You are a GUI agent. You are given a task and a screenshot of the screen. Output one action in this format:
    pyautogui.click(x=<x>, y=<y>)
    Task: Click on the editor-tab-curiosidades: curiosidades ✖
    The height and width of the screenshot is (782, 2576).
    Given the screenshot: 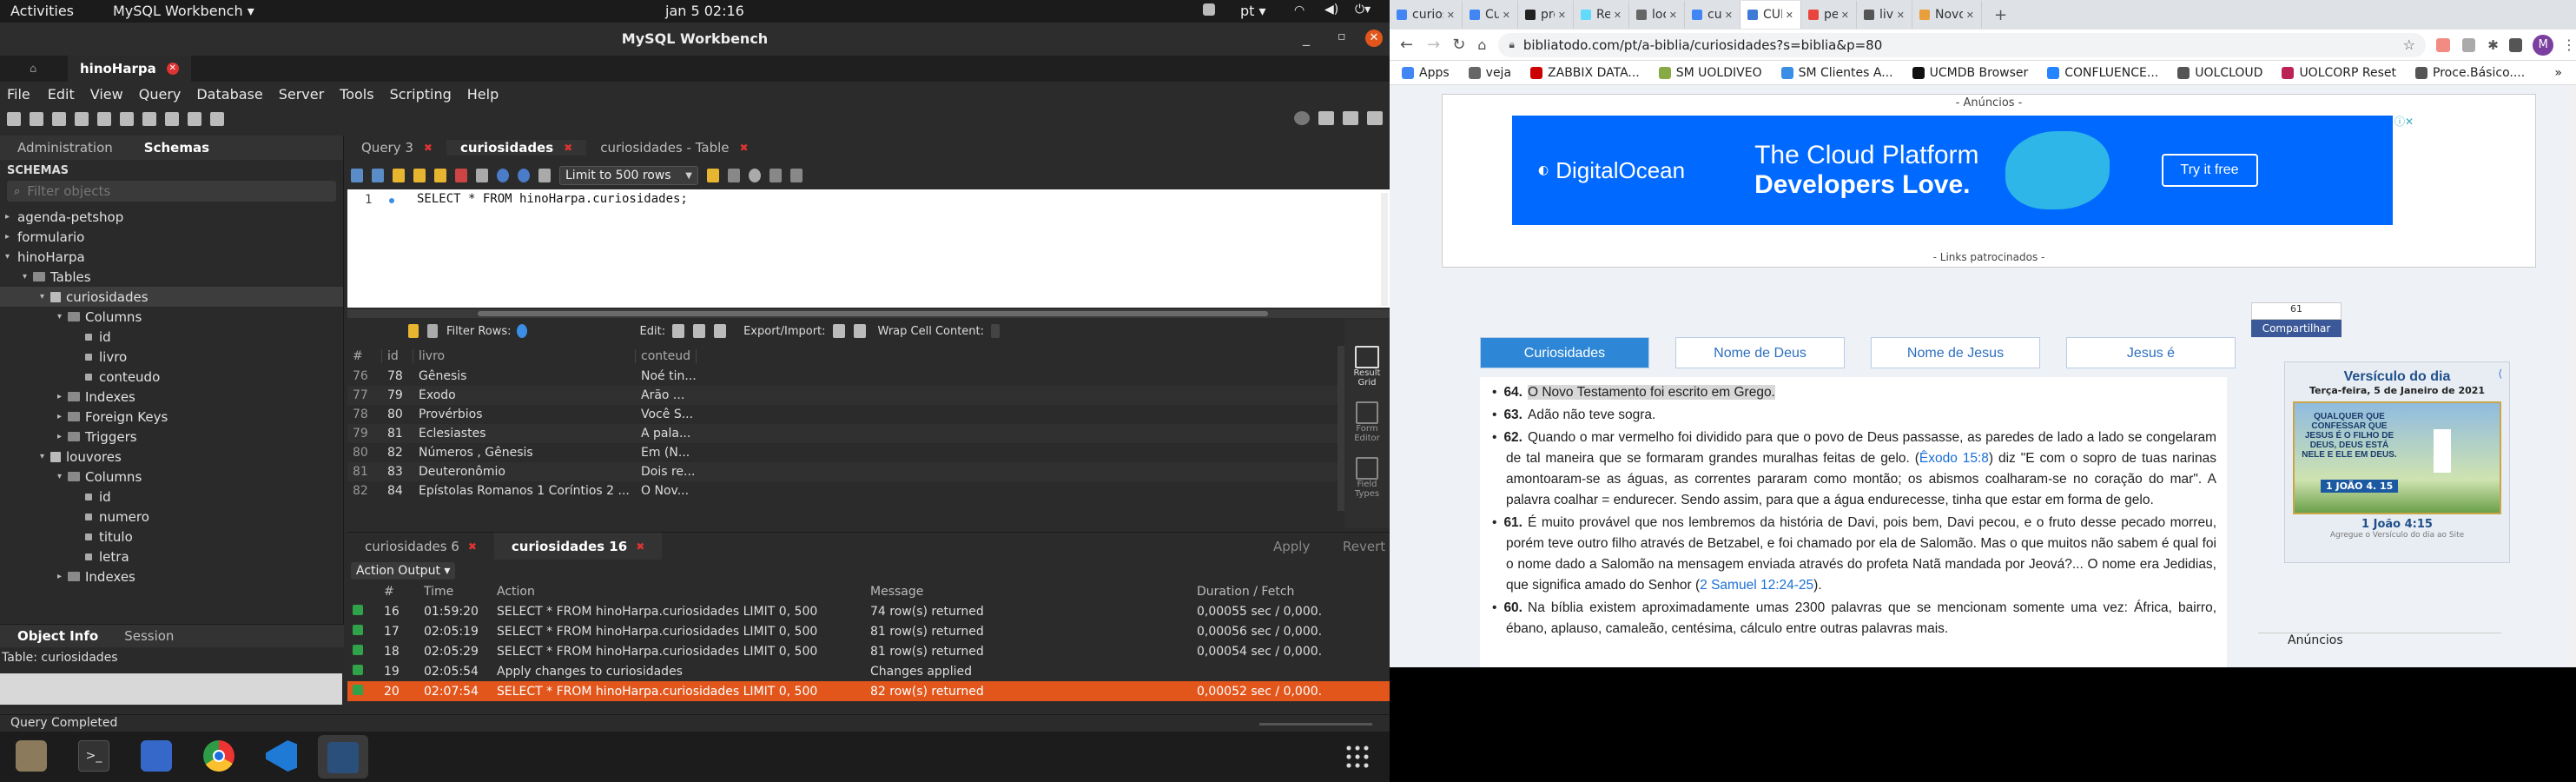 What is the action you would take?
    pyautogui.click(x=517, y=148)
    